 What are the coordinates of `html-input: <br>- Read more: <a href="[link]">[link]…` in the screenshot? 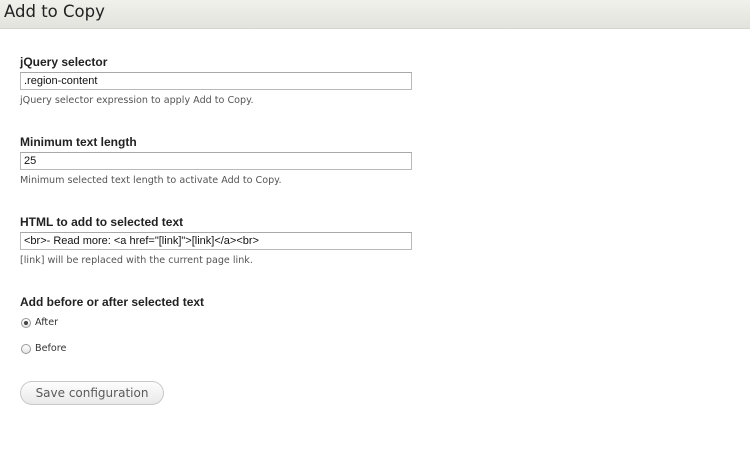 It's located at (216, 241).